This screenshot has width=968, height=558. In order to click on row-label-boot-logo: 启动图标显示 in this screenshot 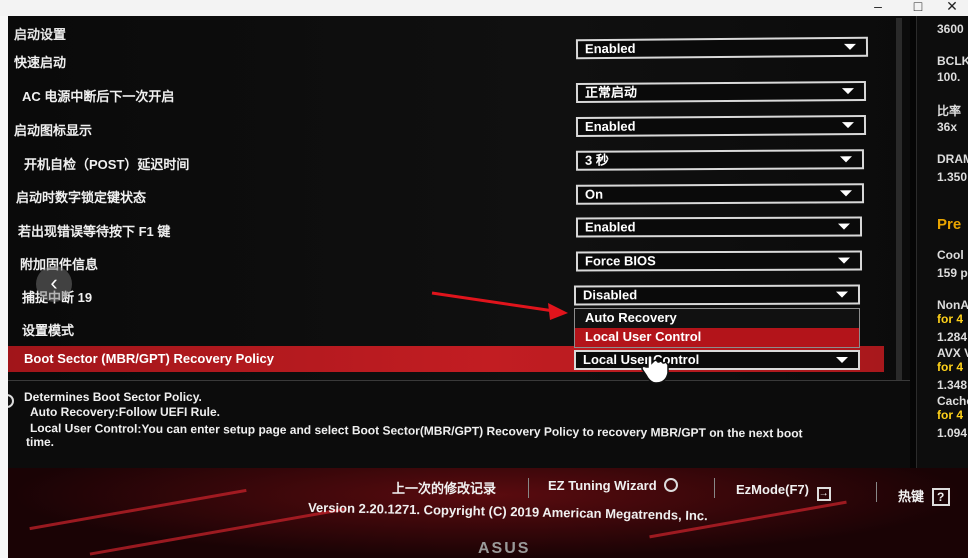, I will do `click(53, 130)`.